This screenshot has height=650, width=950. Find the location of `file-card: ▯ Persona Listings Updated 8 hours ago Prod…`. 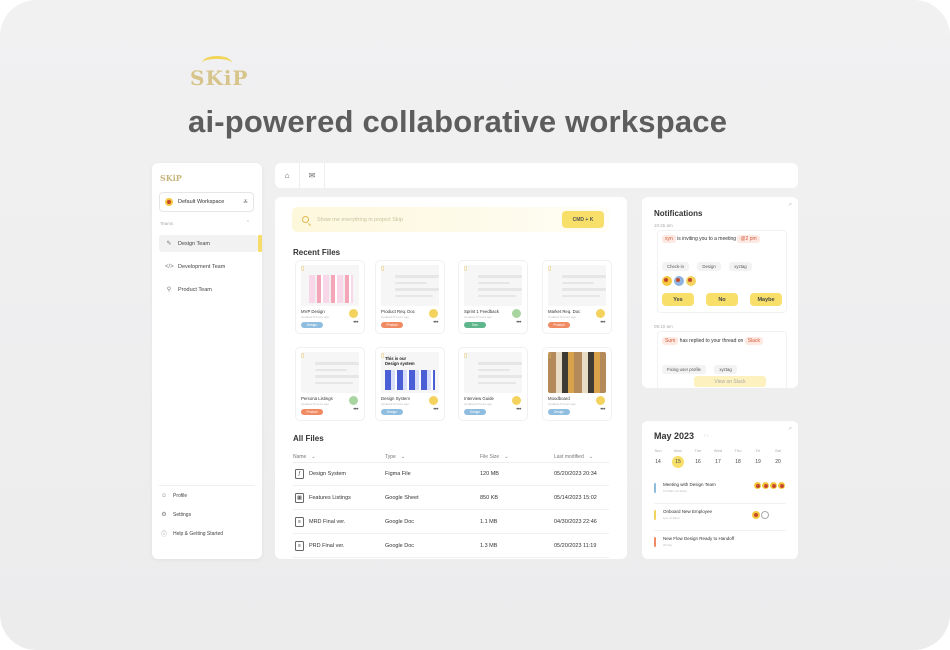

file-card: ▯ Persona Listings Updated 8 hours ago Prod… is located at coordinates (330, 384).